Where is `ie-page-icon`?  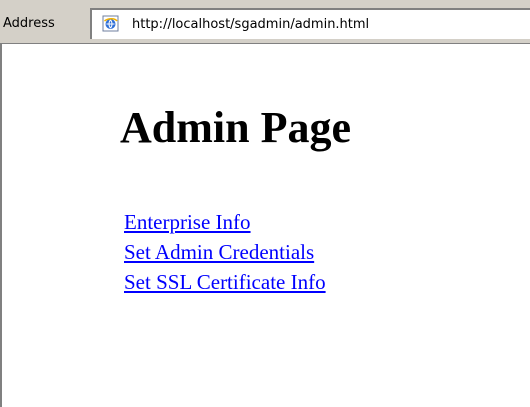
ie-page-icon is located at coordinates (110, 23).